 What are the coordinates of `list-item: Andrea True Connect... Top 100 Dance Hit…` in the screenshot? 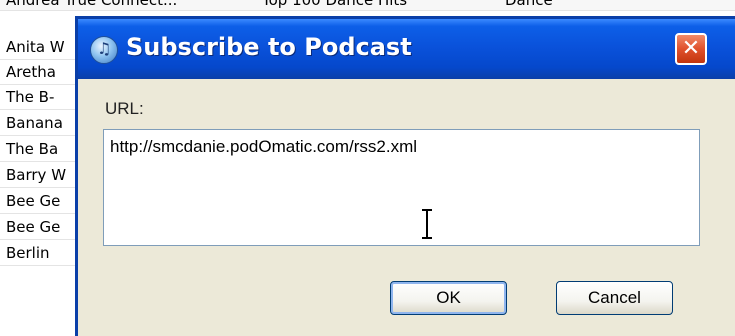 It's located at (367, 5).